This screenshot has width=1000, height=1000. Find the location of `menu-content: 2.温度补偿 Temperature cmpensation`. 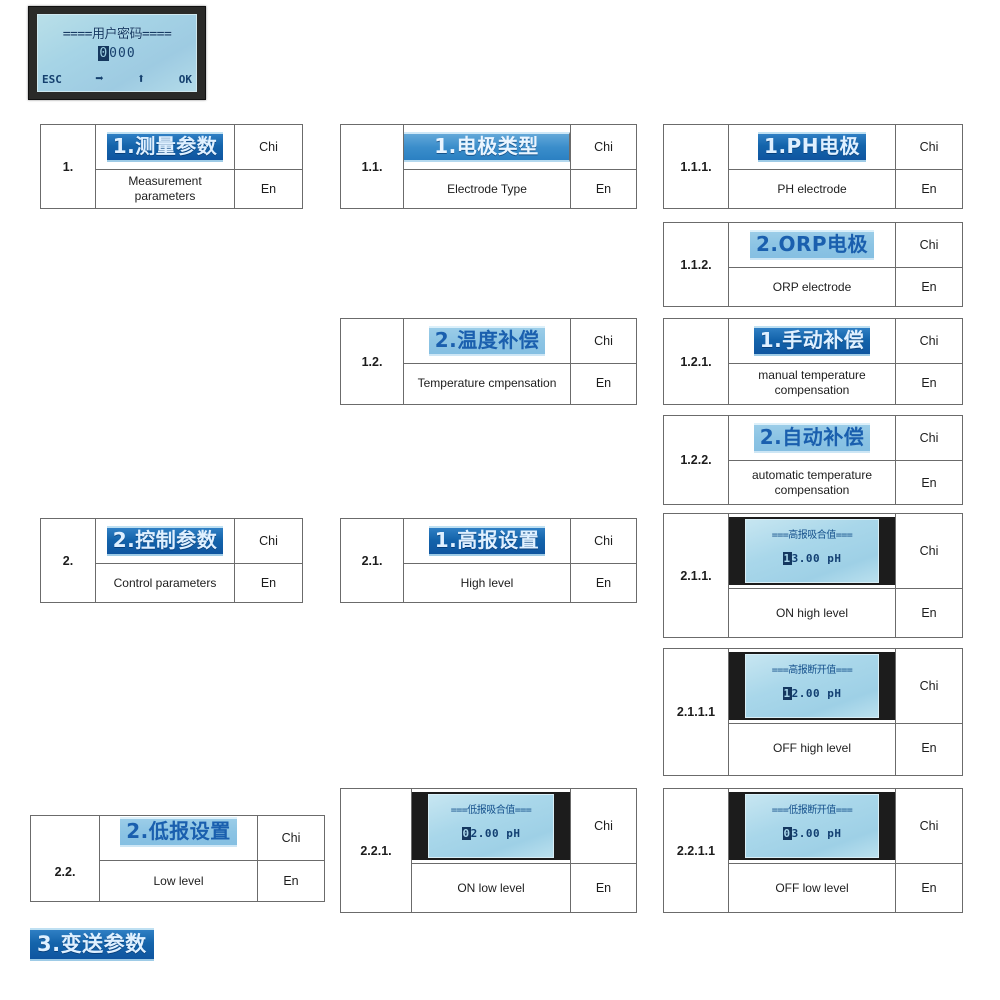

menu-content: 2.温度补偿 Temperature cmpensation is located at coordinates (487, 361).